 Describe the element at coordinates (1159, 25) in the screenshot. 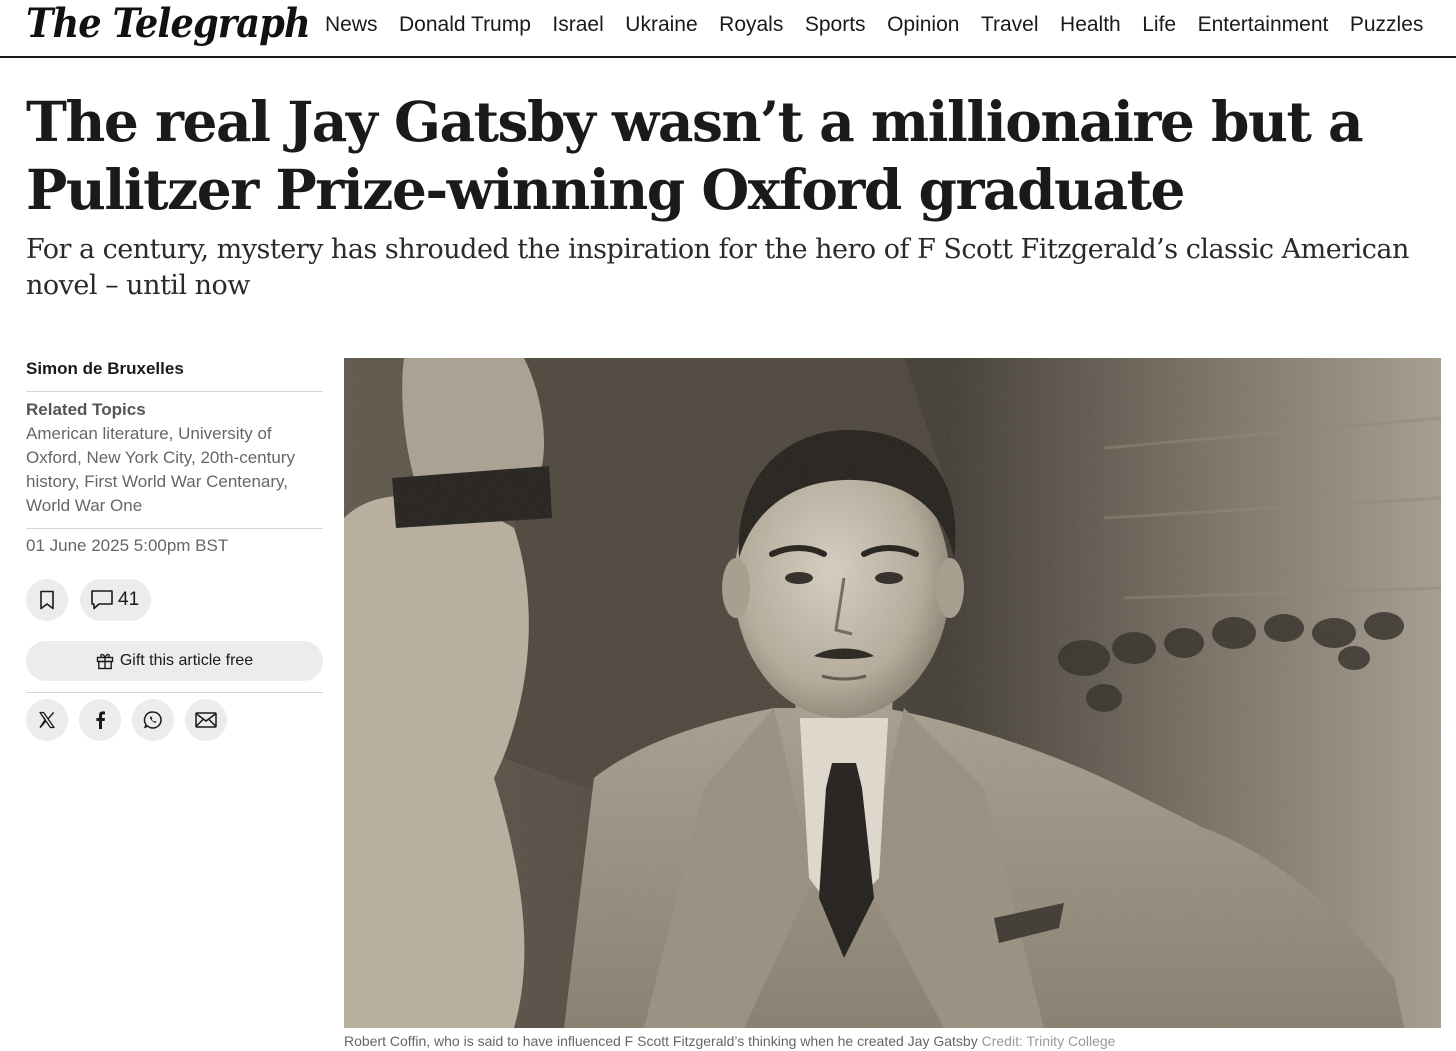

I see `nav-item-life: Life` at that location.